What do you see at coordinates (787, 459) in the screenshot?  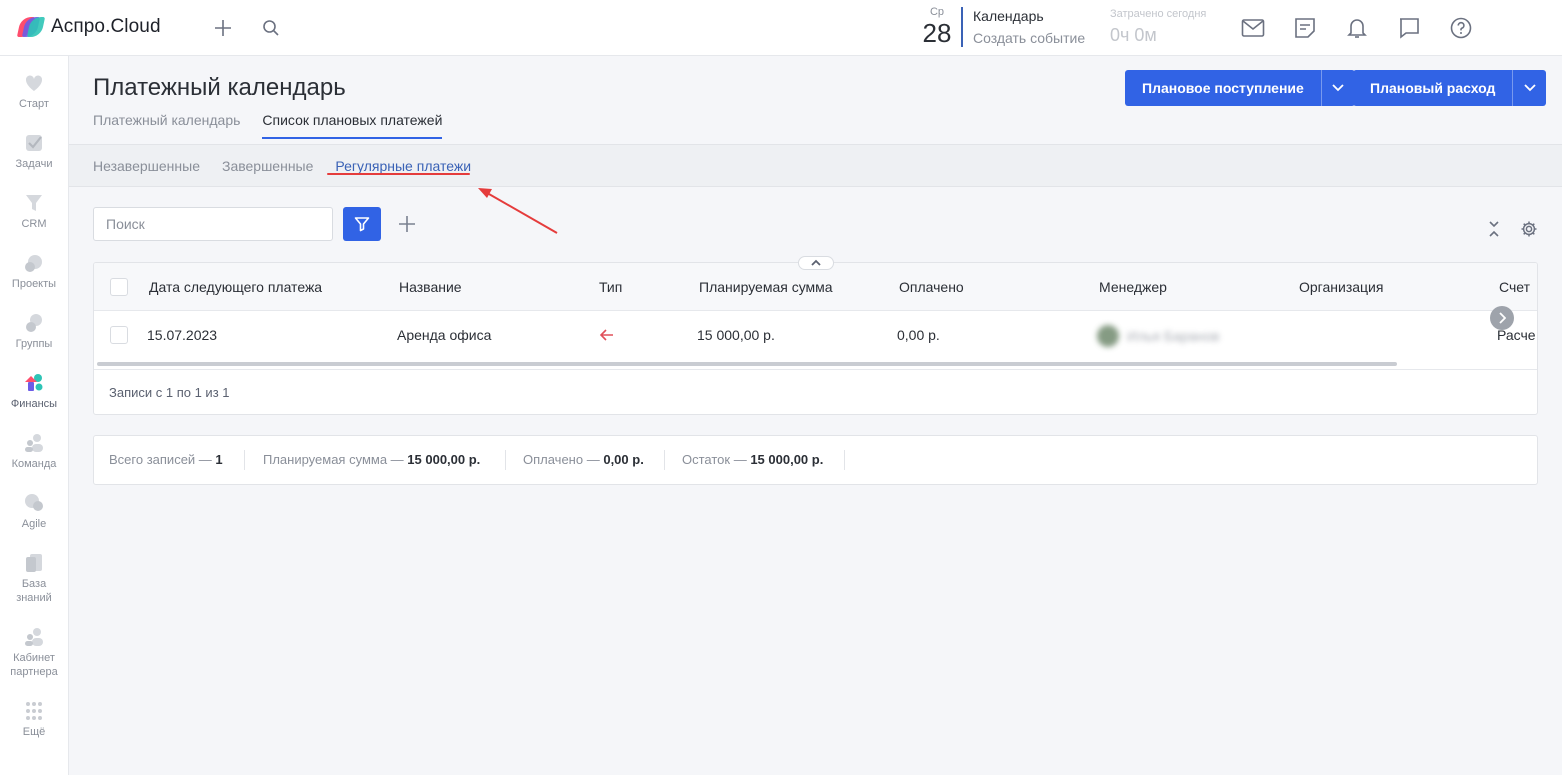 I see `summary-rest-value: 15 000,00 р.` at bounding box center [787, 459].